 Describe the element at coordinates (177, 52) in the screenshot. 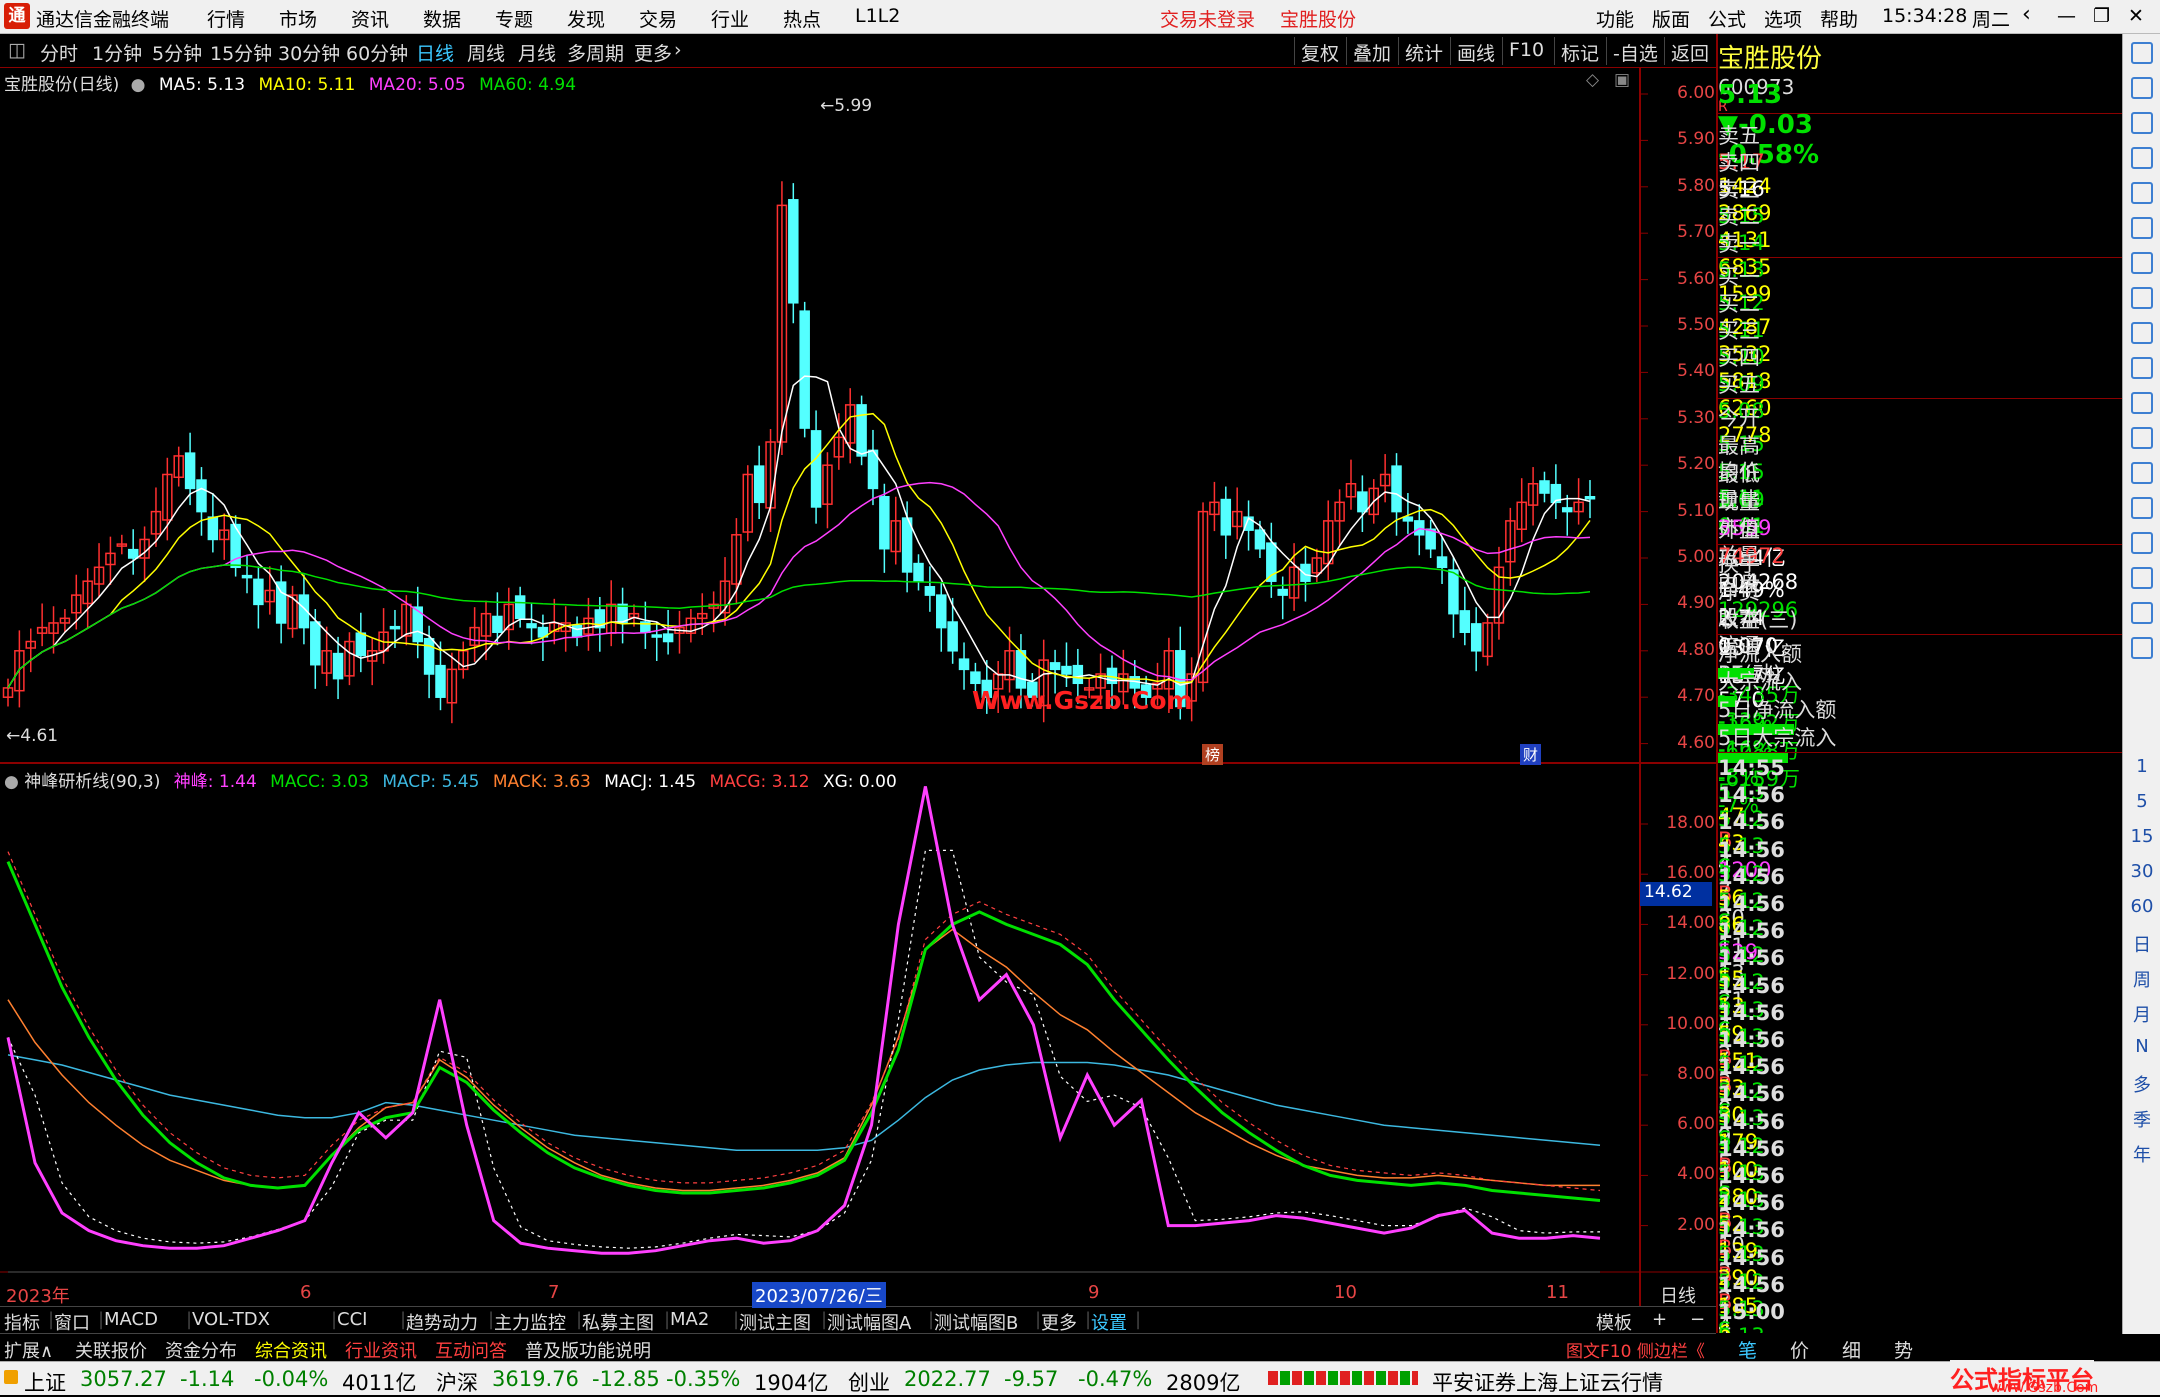

I see `period-5min: 5分钟` at that location.